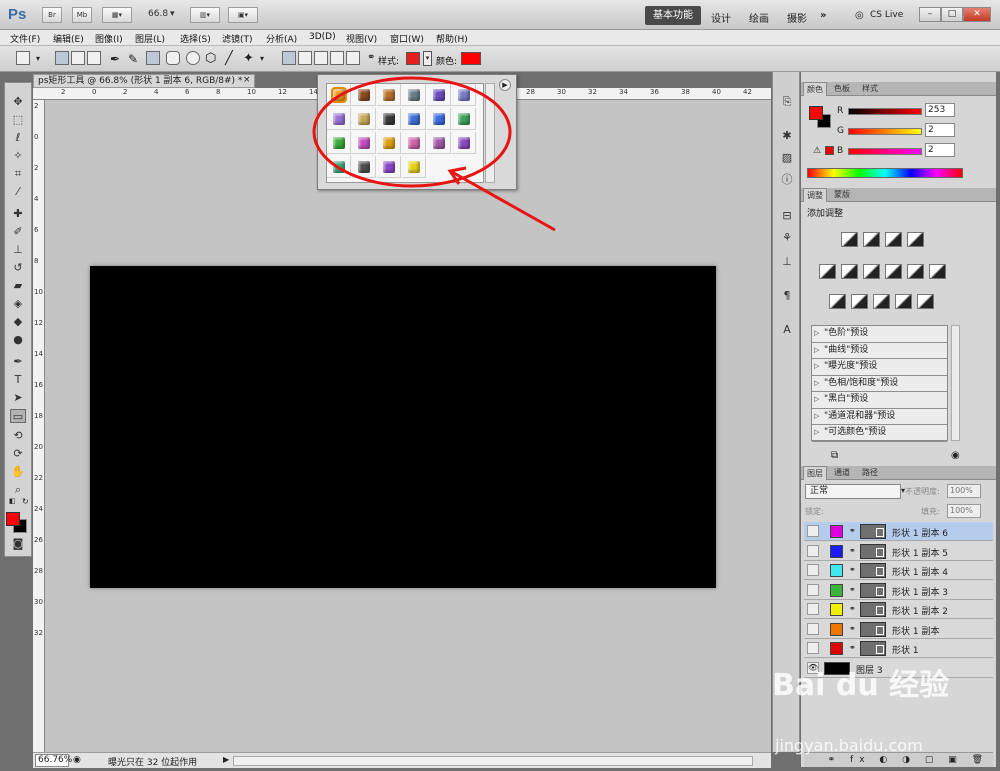 This screenshot has height=771, width=1000. Describe the element at coordinates (879, 384) in the screenshot. I see `preset-hue-saturation: "色相/饱和度"预设` at that location.